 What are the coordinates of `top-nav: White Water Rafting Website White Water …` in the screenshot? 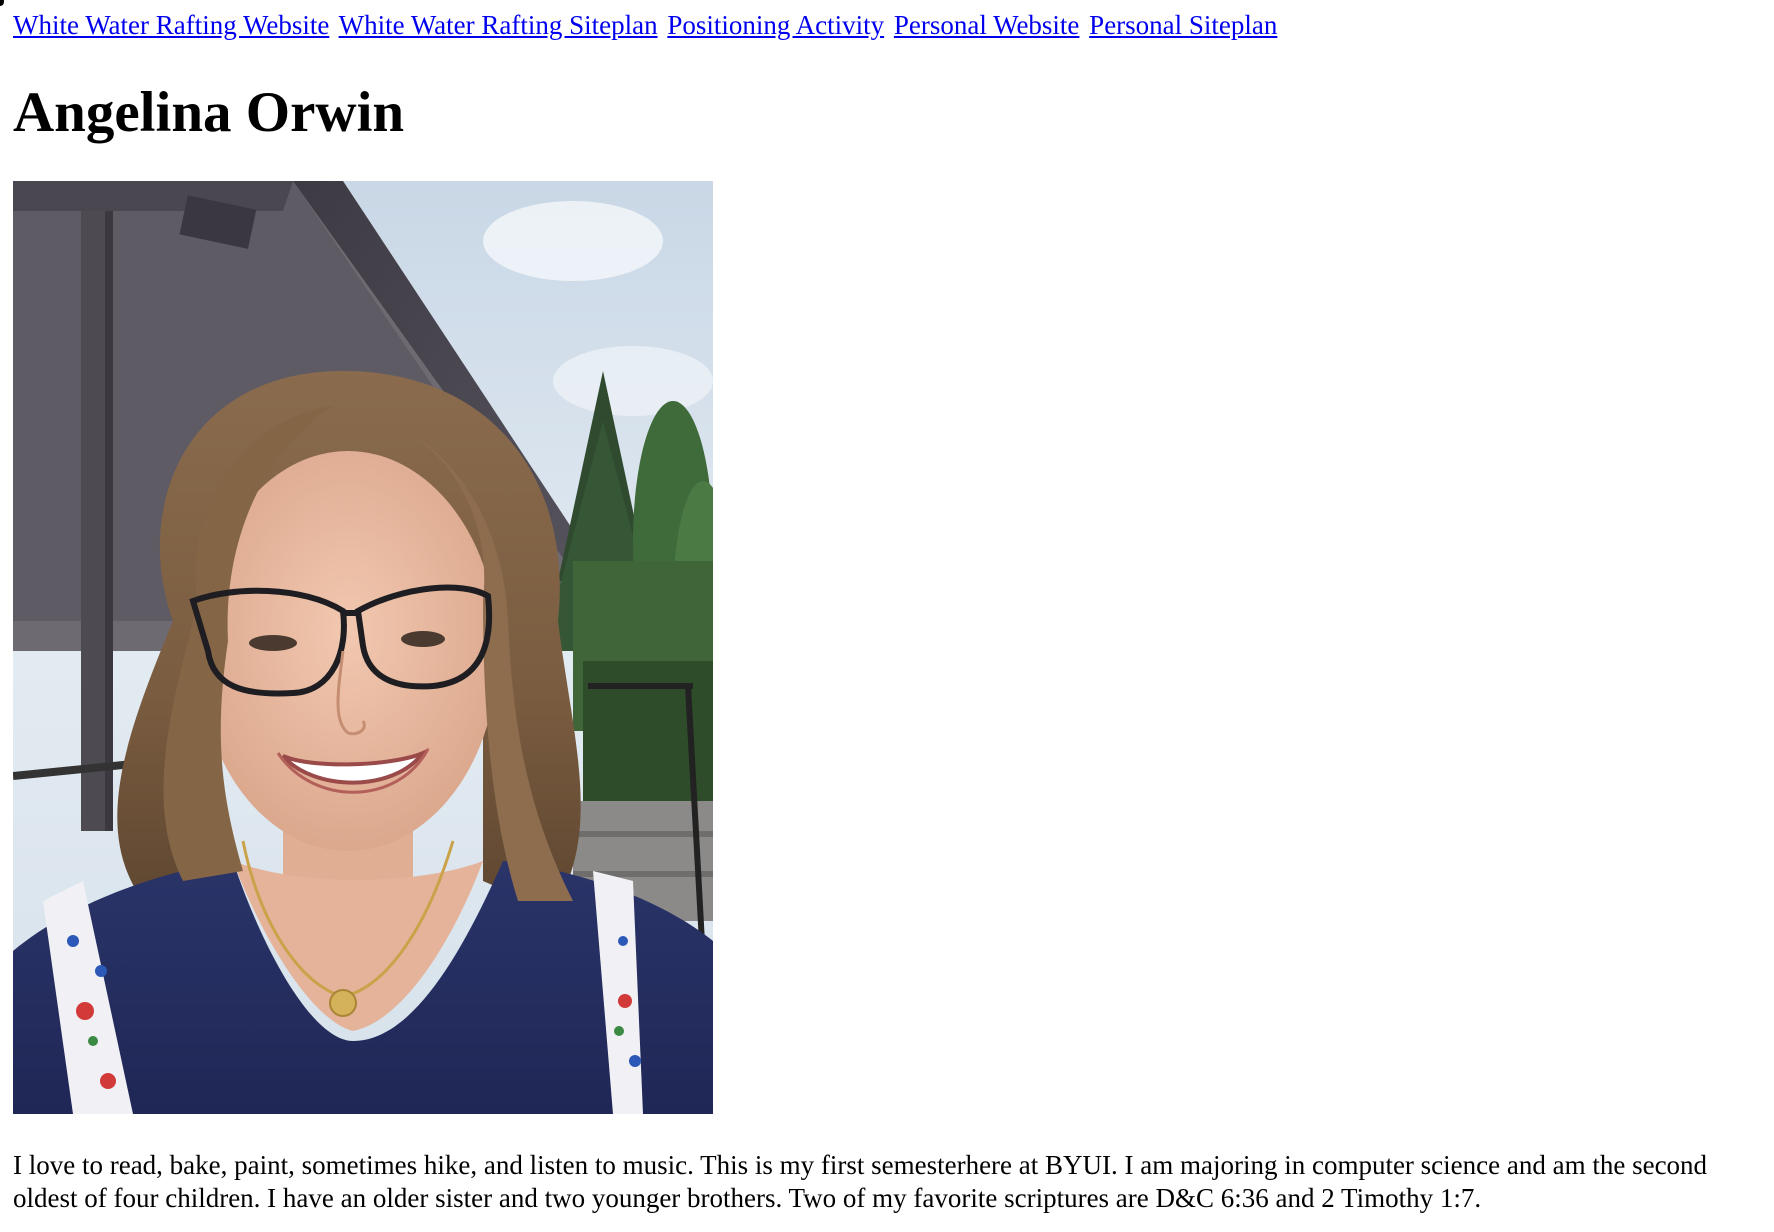 It's located at (646, 25).